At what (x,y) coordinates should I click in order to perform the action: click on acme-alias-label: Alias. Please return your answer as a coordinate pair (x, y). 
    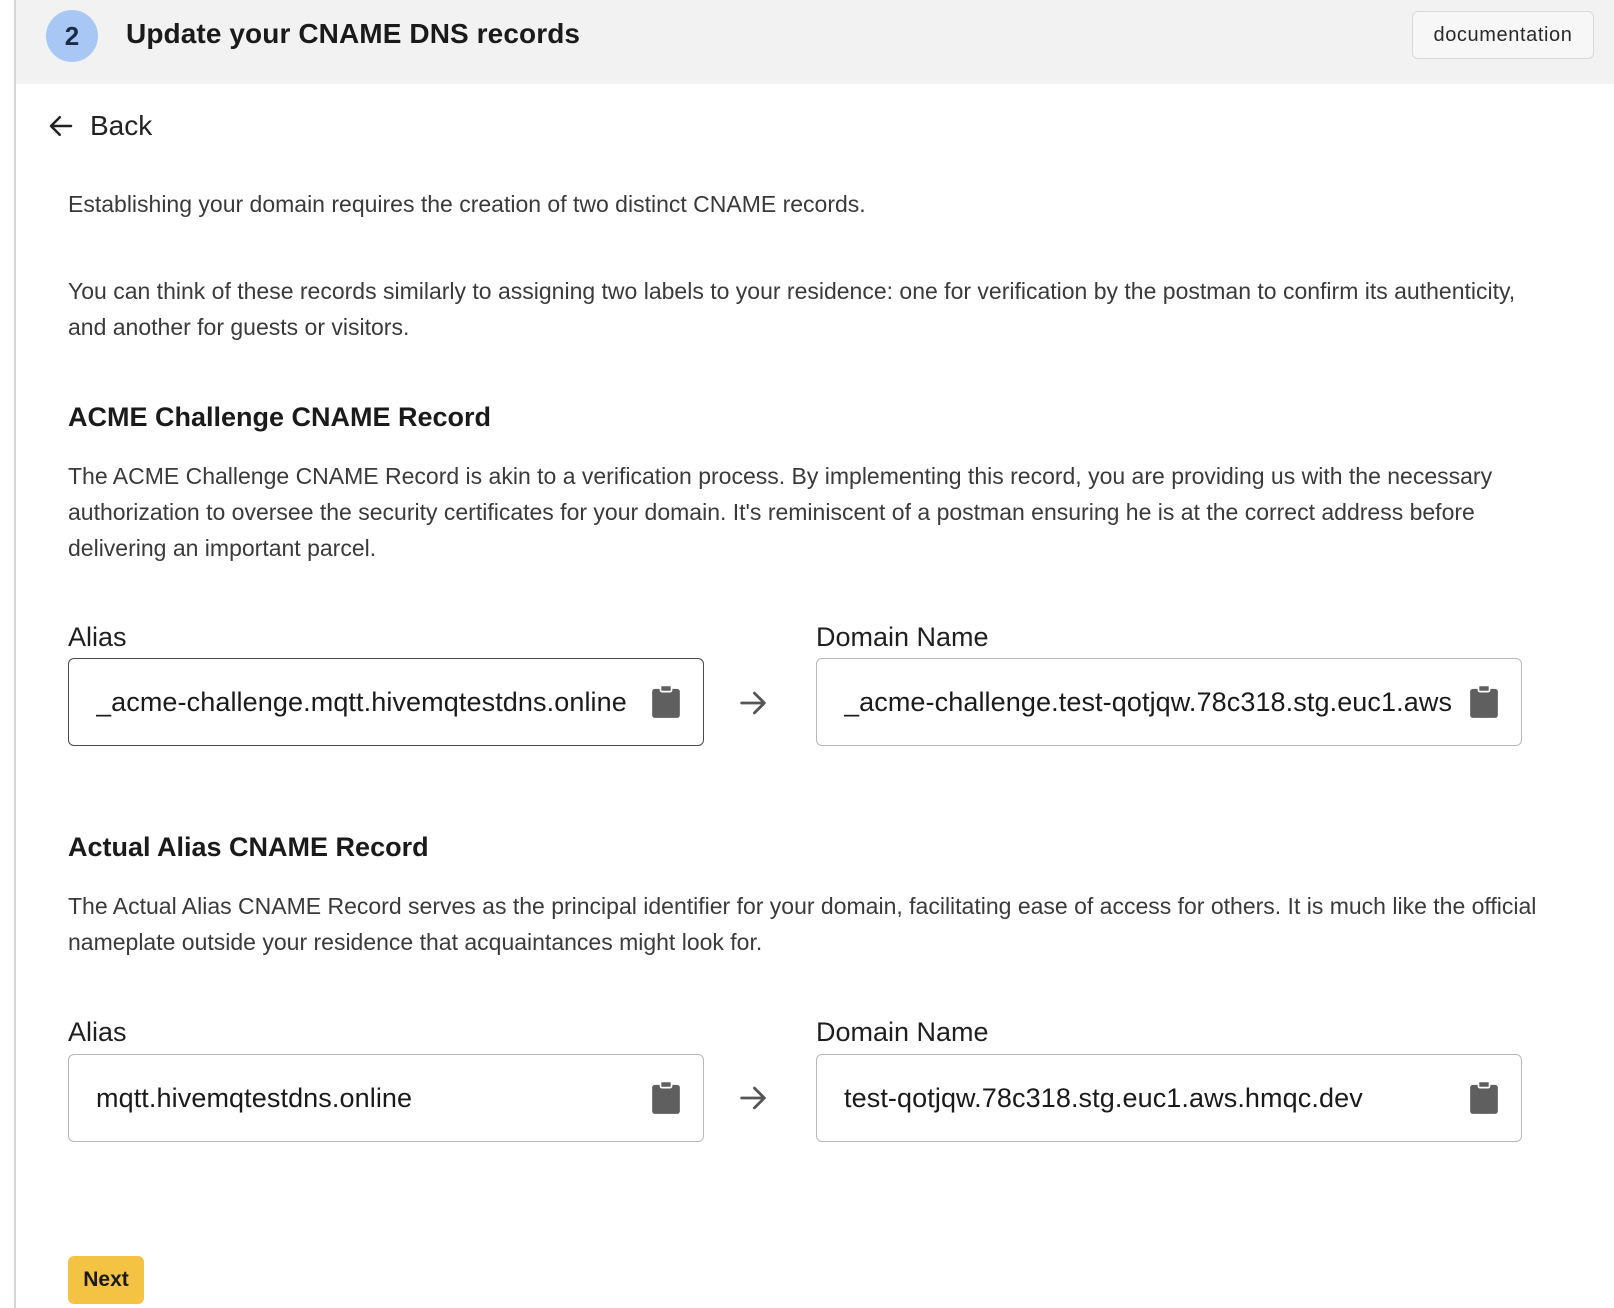
    Looking at the image, I should click on (97, 637).